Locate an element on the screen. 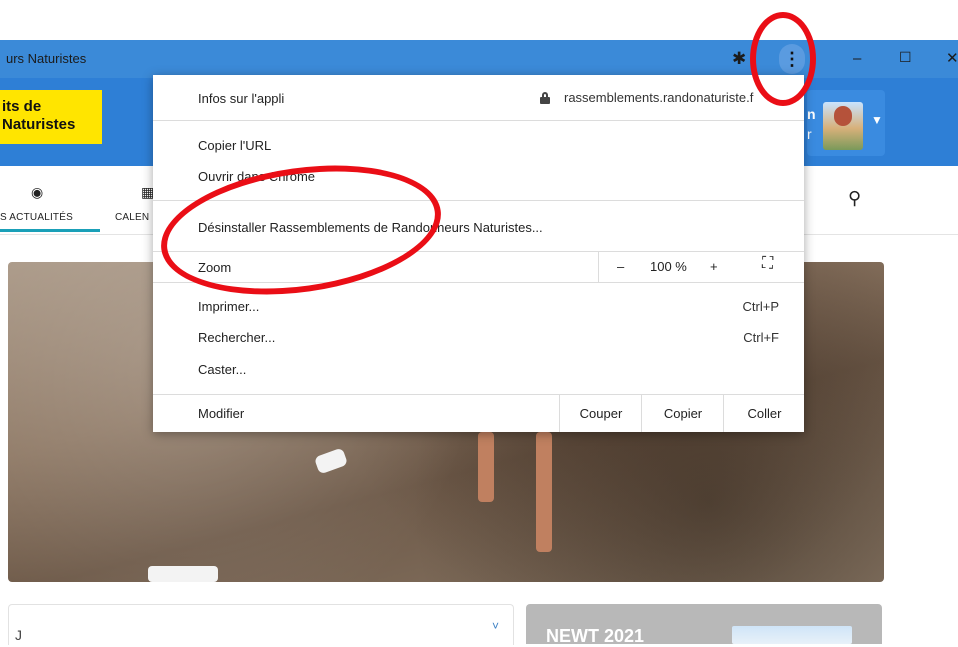  newt-image is located at coordinates (792, 635).